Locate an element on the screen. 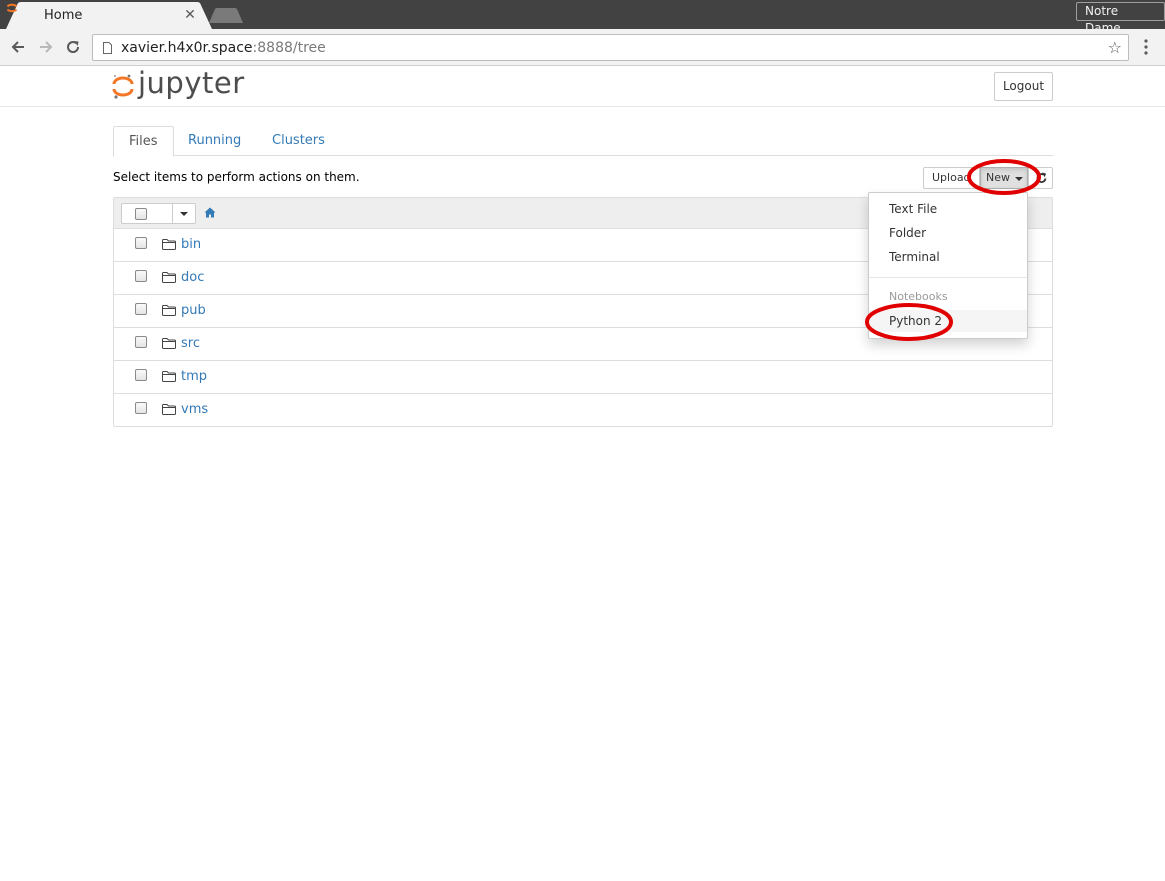 The height and width of the screenshot is (881, 1165). profile-button: Notre Dame is located at coordinates (1120, 18).